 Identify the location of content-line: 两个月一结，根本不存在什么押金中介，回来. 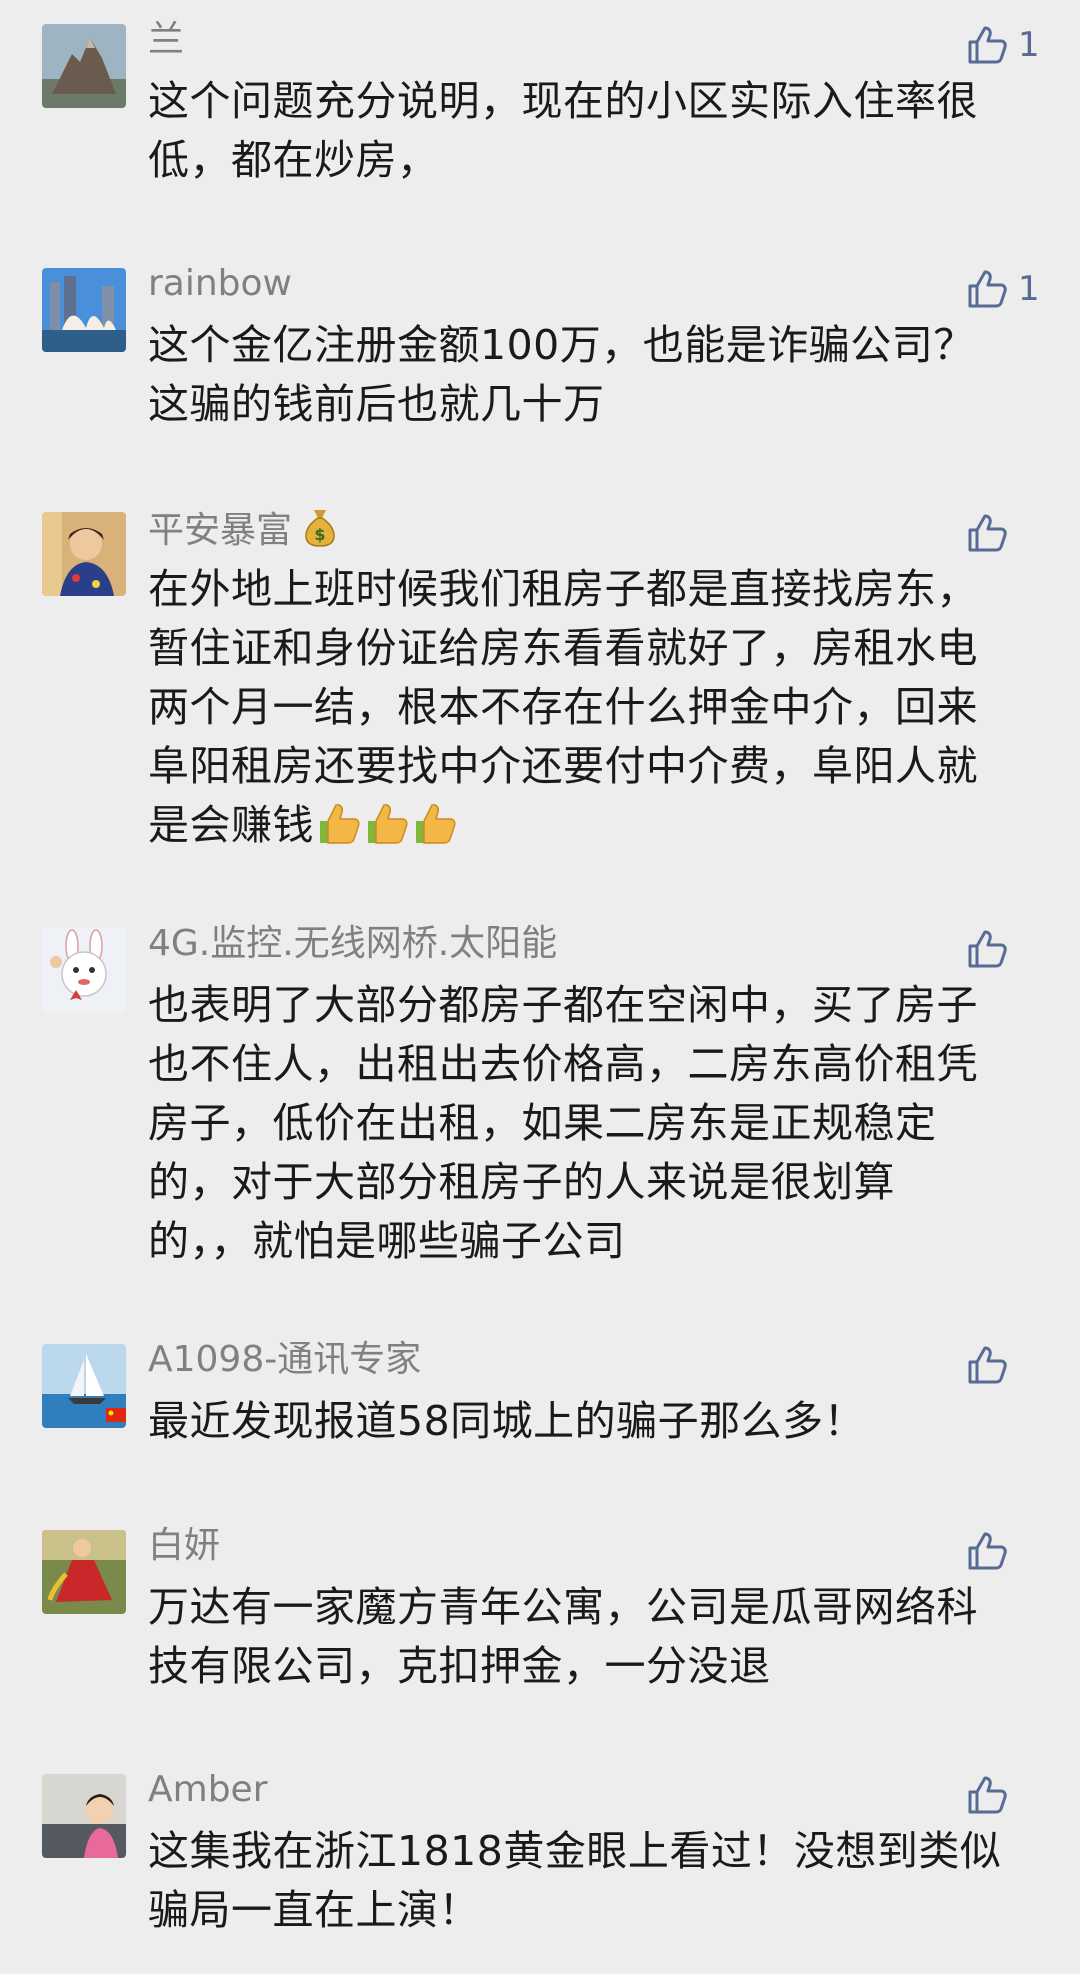
(563, 707).